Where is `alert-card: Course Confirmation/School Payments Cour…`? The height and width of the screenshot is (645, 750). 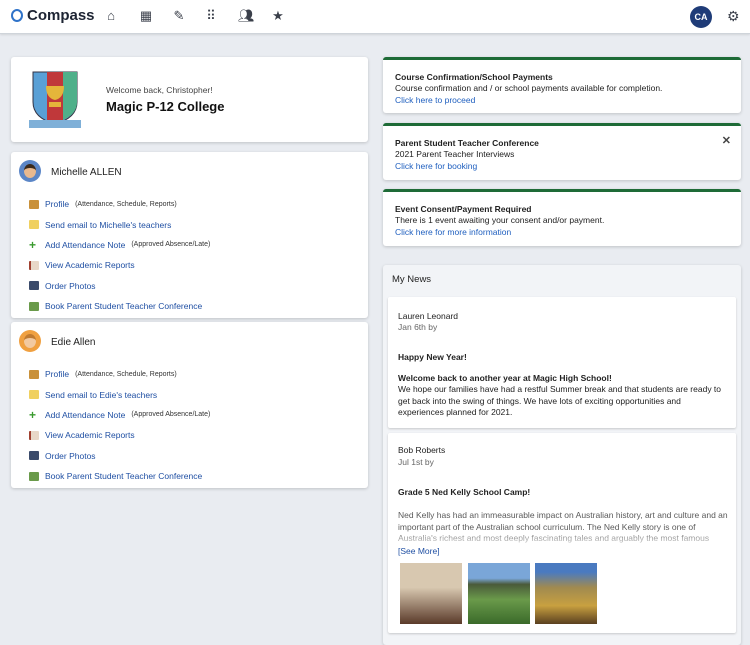
alert-card: Course Confirmation/School Payments Cour… is located at coordinates (562, 85).